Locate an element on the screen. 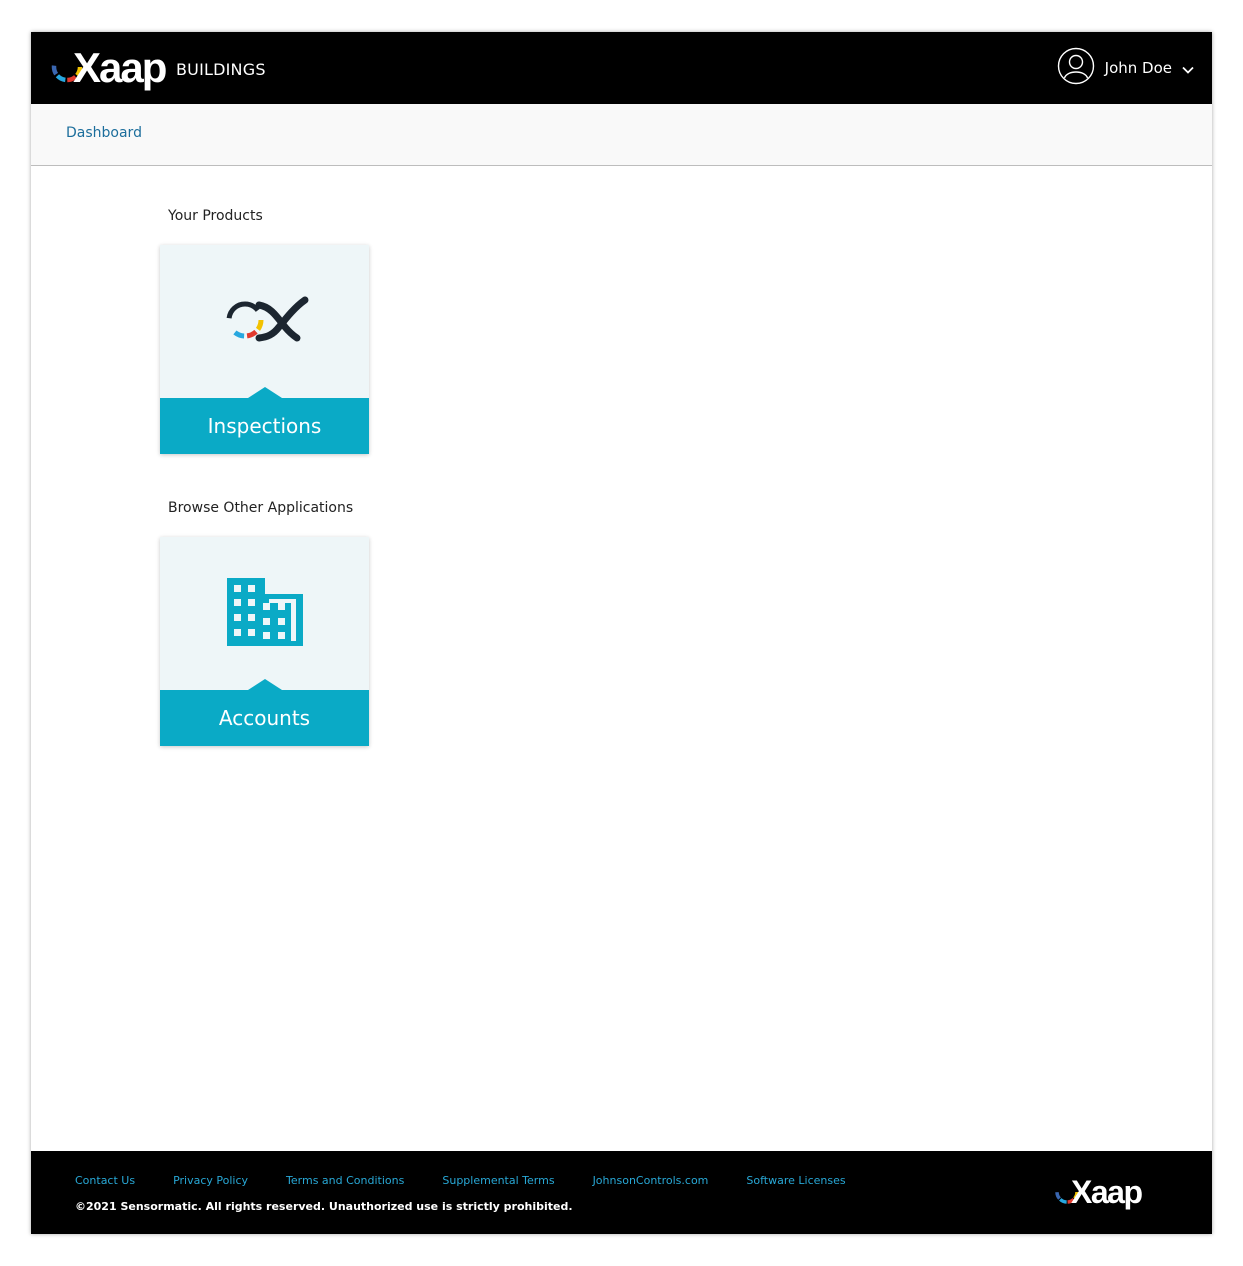  brand-subtitle: BUILDINGS is located at coordinates (221, 69).